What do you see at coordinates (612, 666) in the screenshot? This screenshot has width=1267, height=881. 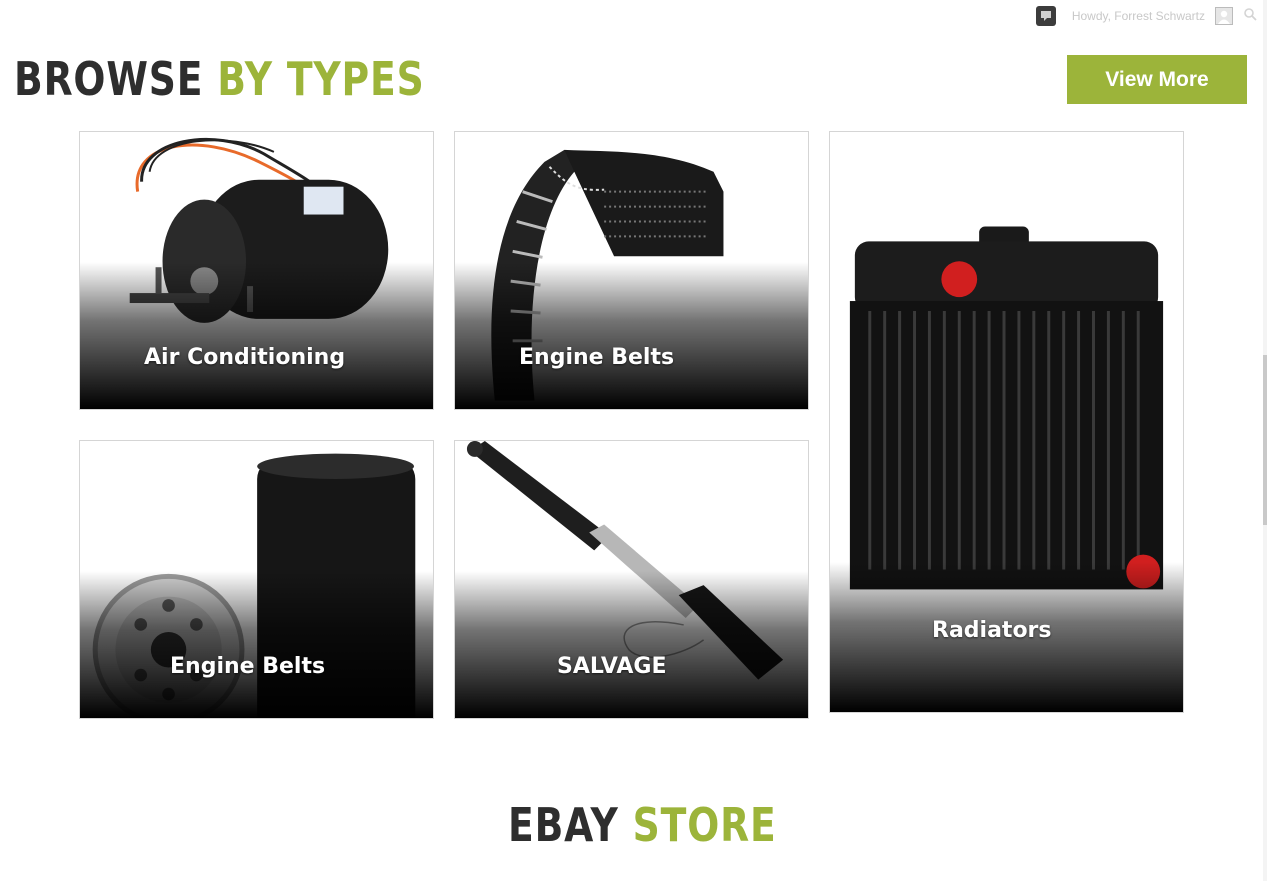 I see `tile-label: SALVAGE` at bounding box center [612, 666].